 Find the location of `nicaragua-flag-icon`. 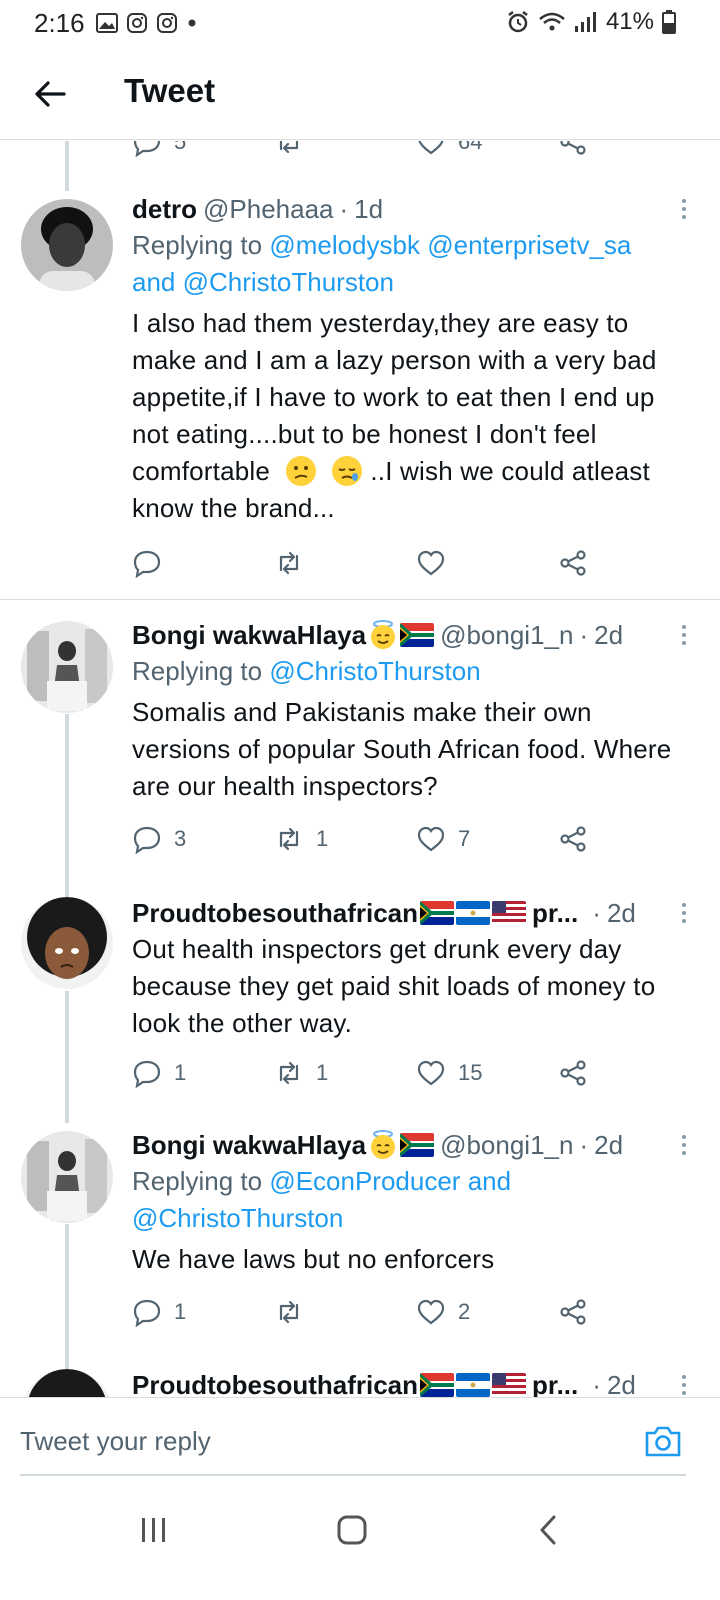

nicaragua-flag-icon is located at coordinates (473, 913).